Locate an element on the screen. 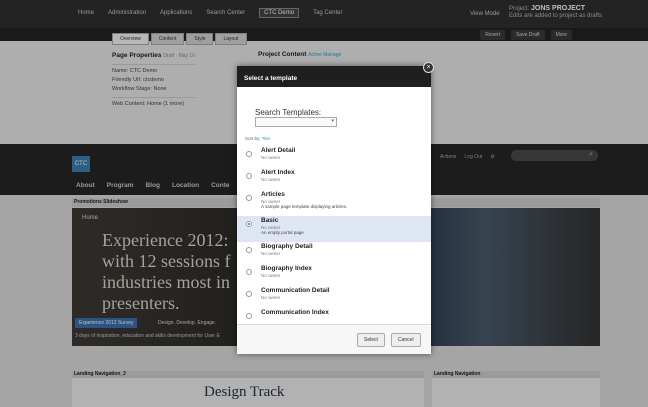 The width and height of the screenshot is (648, 407). template-title: Biography Detail is located at coordinates (287, 246).